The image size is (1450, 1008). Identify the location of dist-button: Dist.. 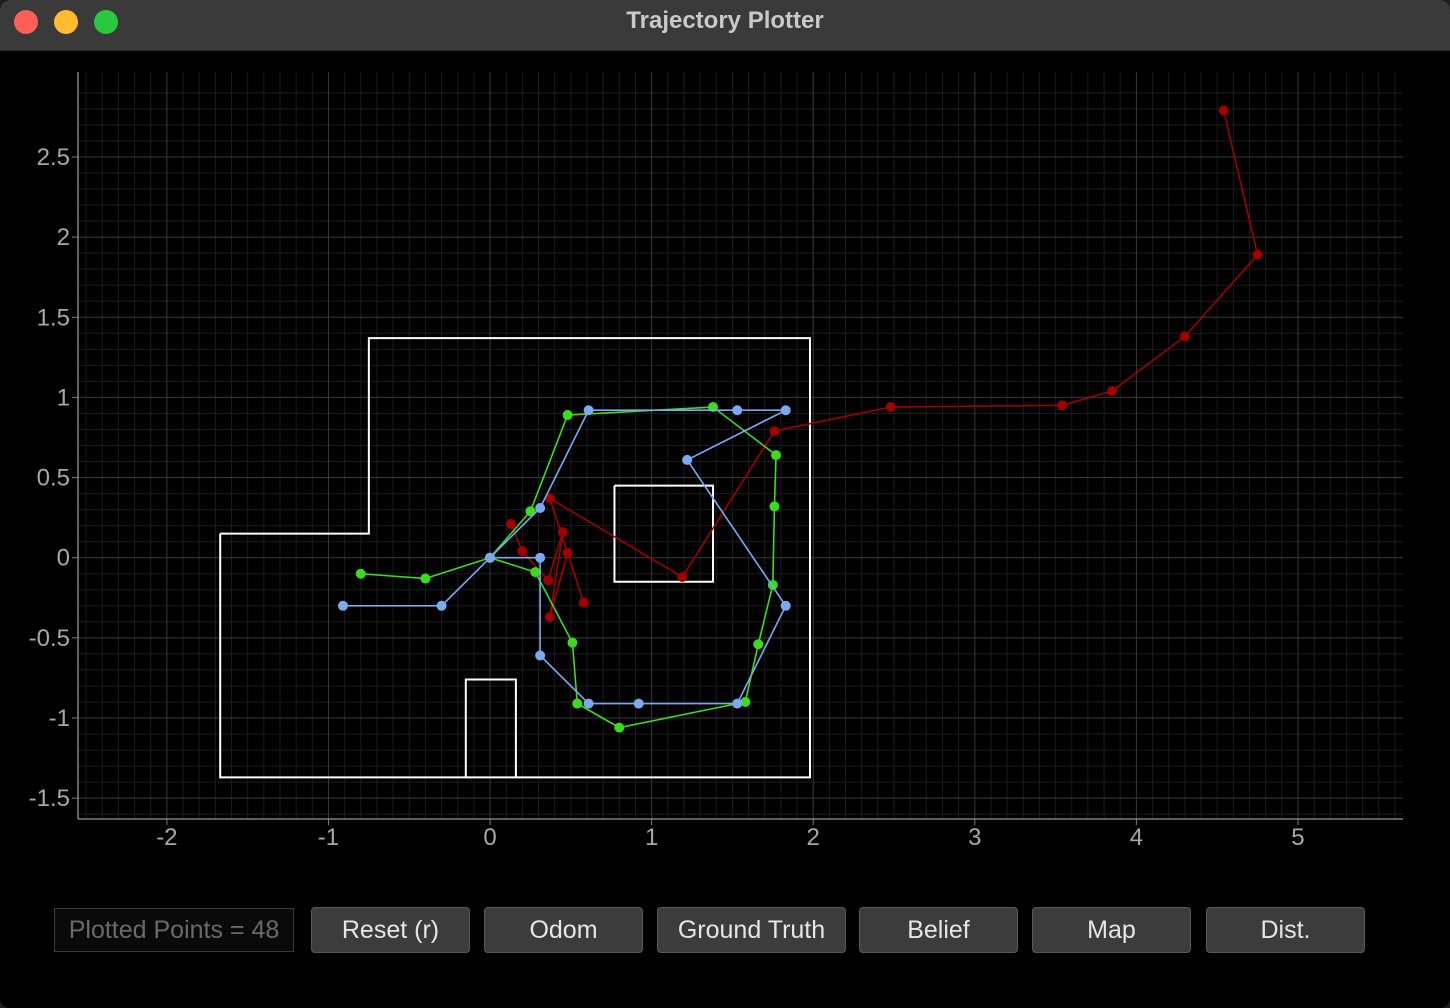
(1285, 930).